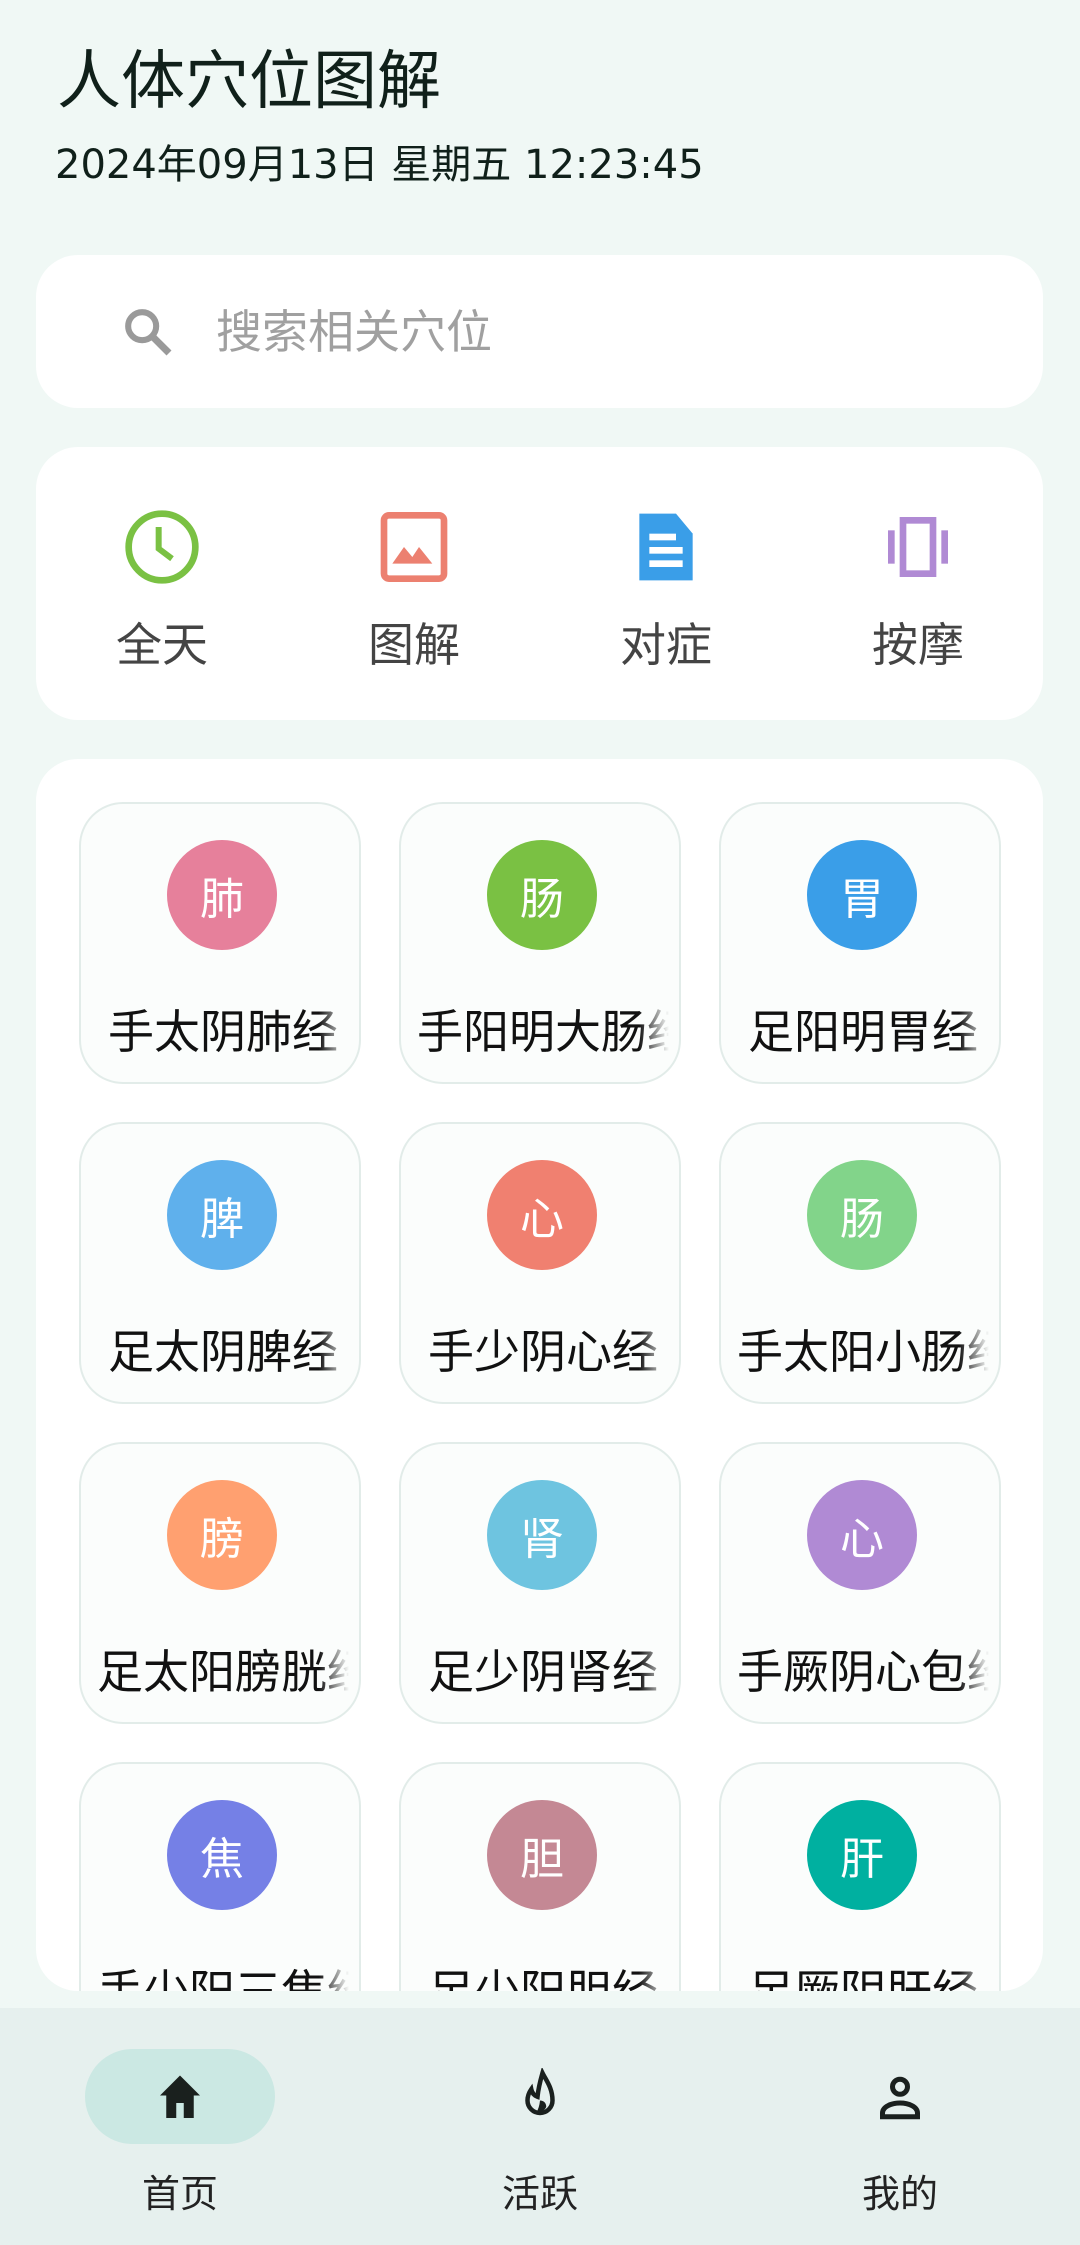 The width and height of the screenshot is (1080, 2245). Describe the element at coordinates (918, 547) in the screenshot. I see `vibration-icon` at that location.